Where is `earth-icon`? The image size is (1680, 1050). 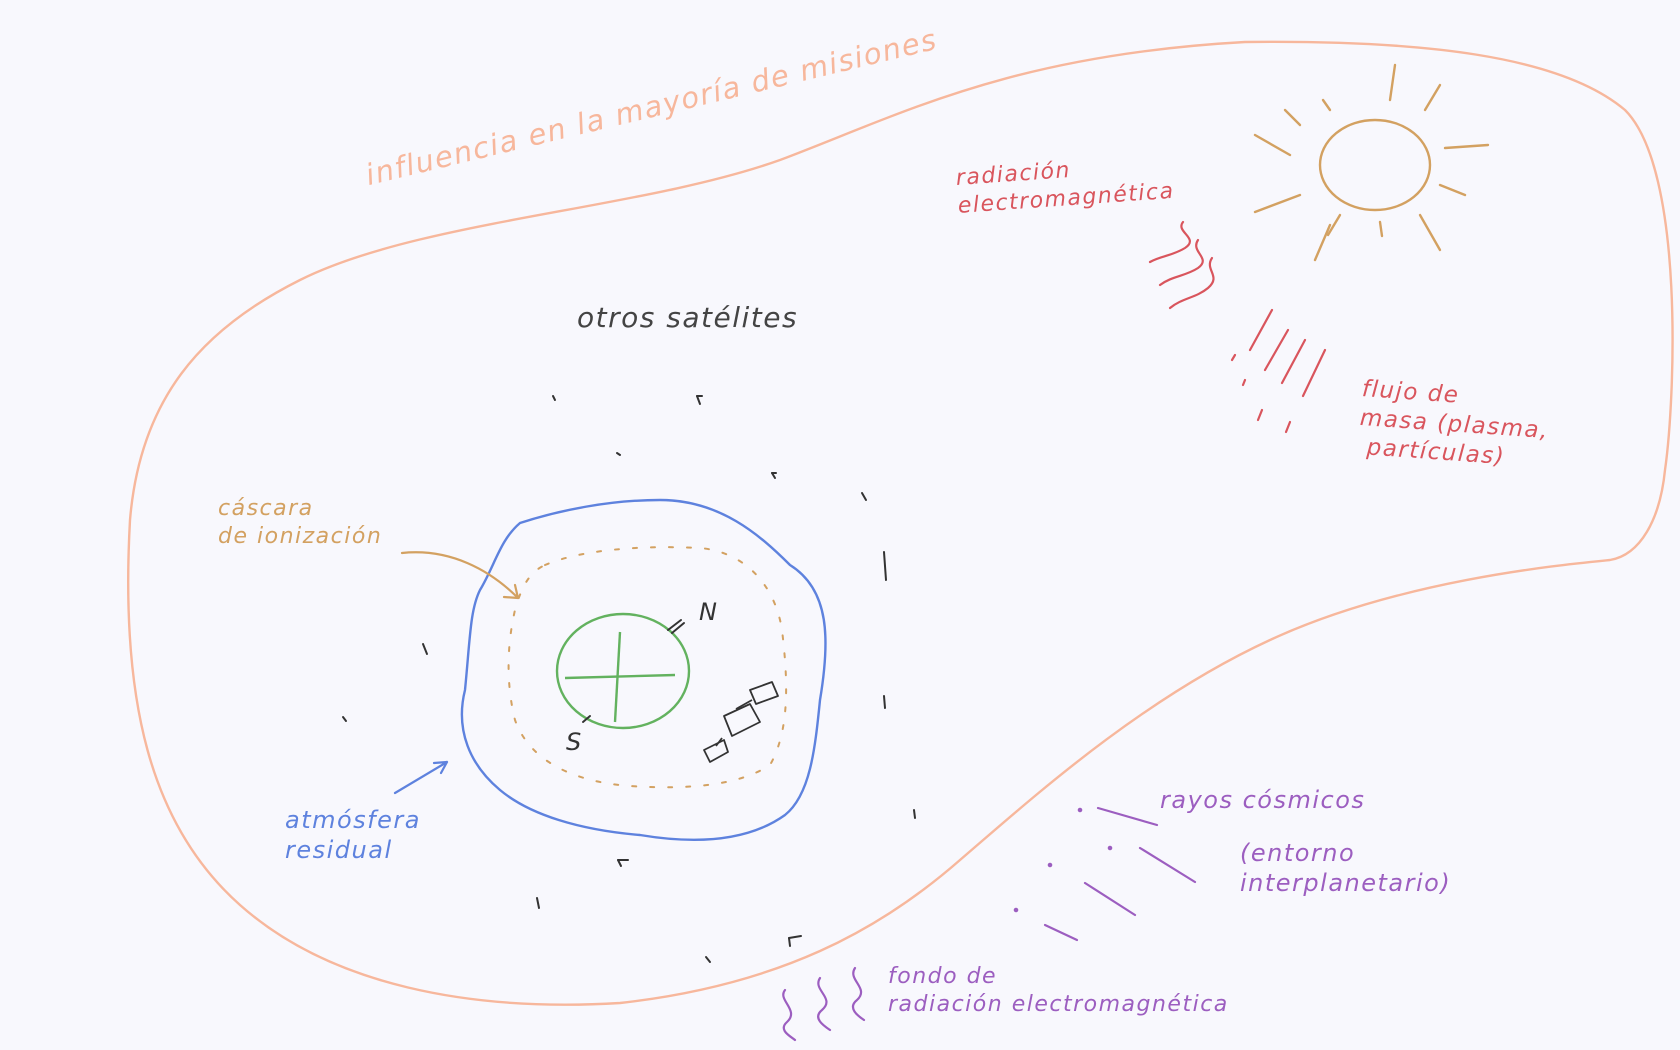
earth-icon is located at coordinates (623, 671).